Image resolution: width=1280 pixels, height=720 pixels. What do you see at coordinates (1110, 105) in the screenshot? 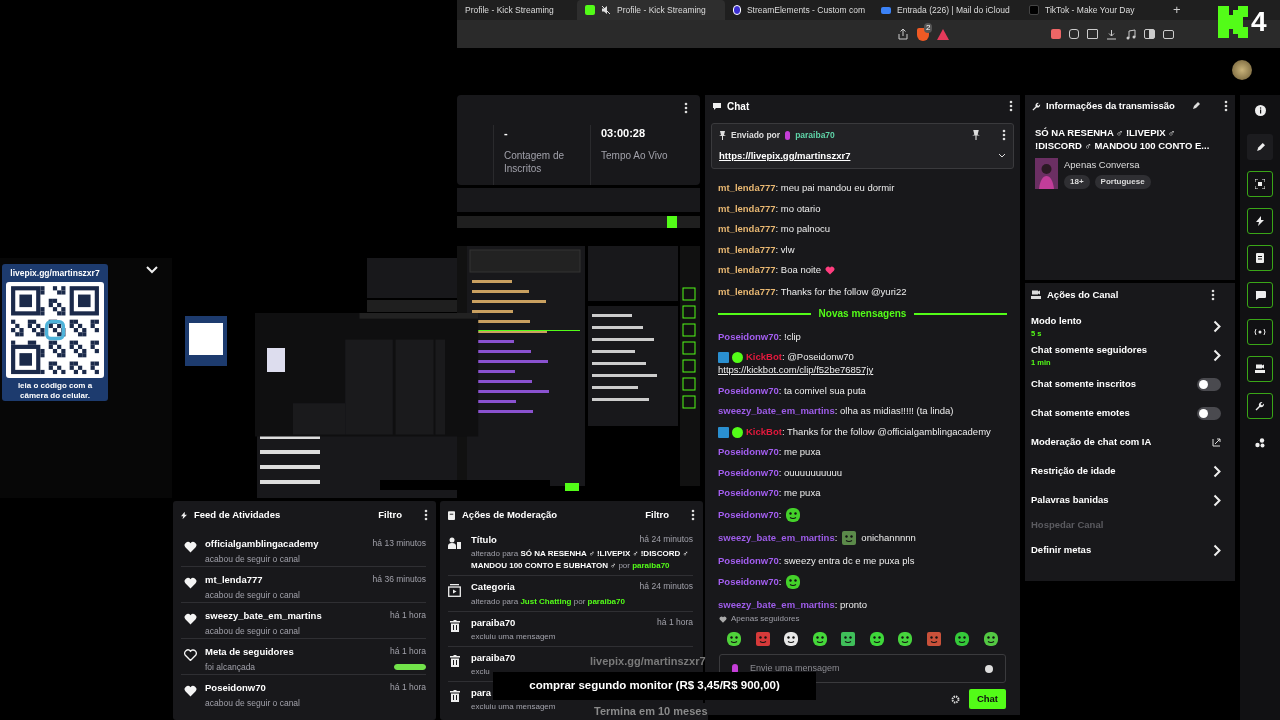
I see `panel-title: Informações da transmissão` at bounding box center [1110, 105].